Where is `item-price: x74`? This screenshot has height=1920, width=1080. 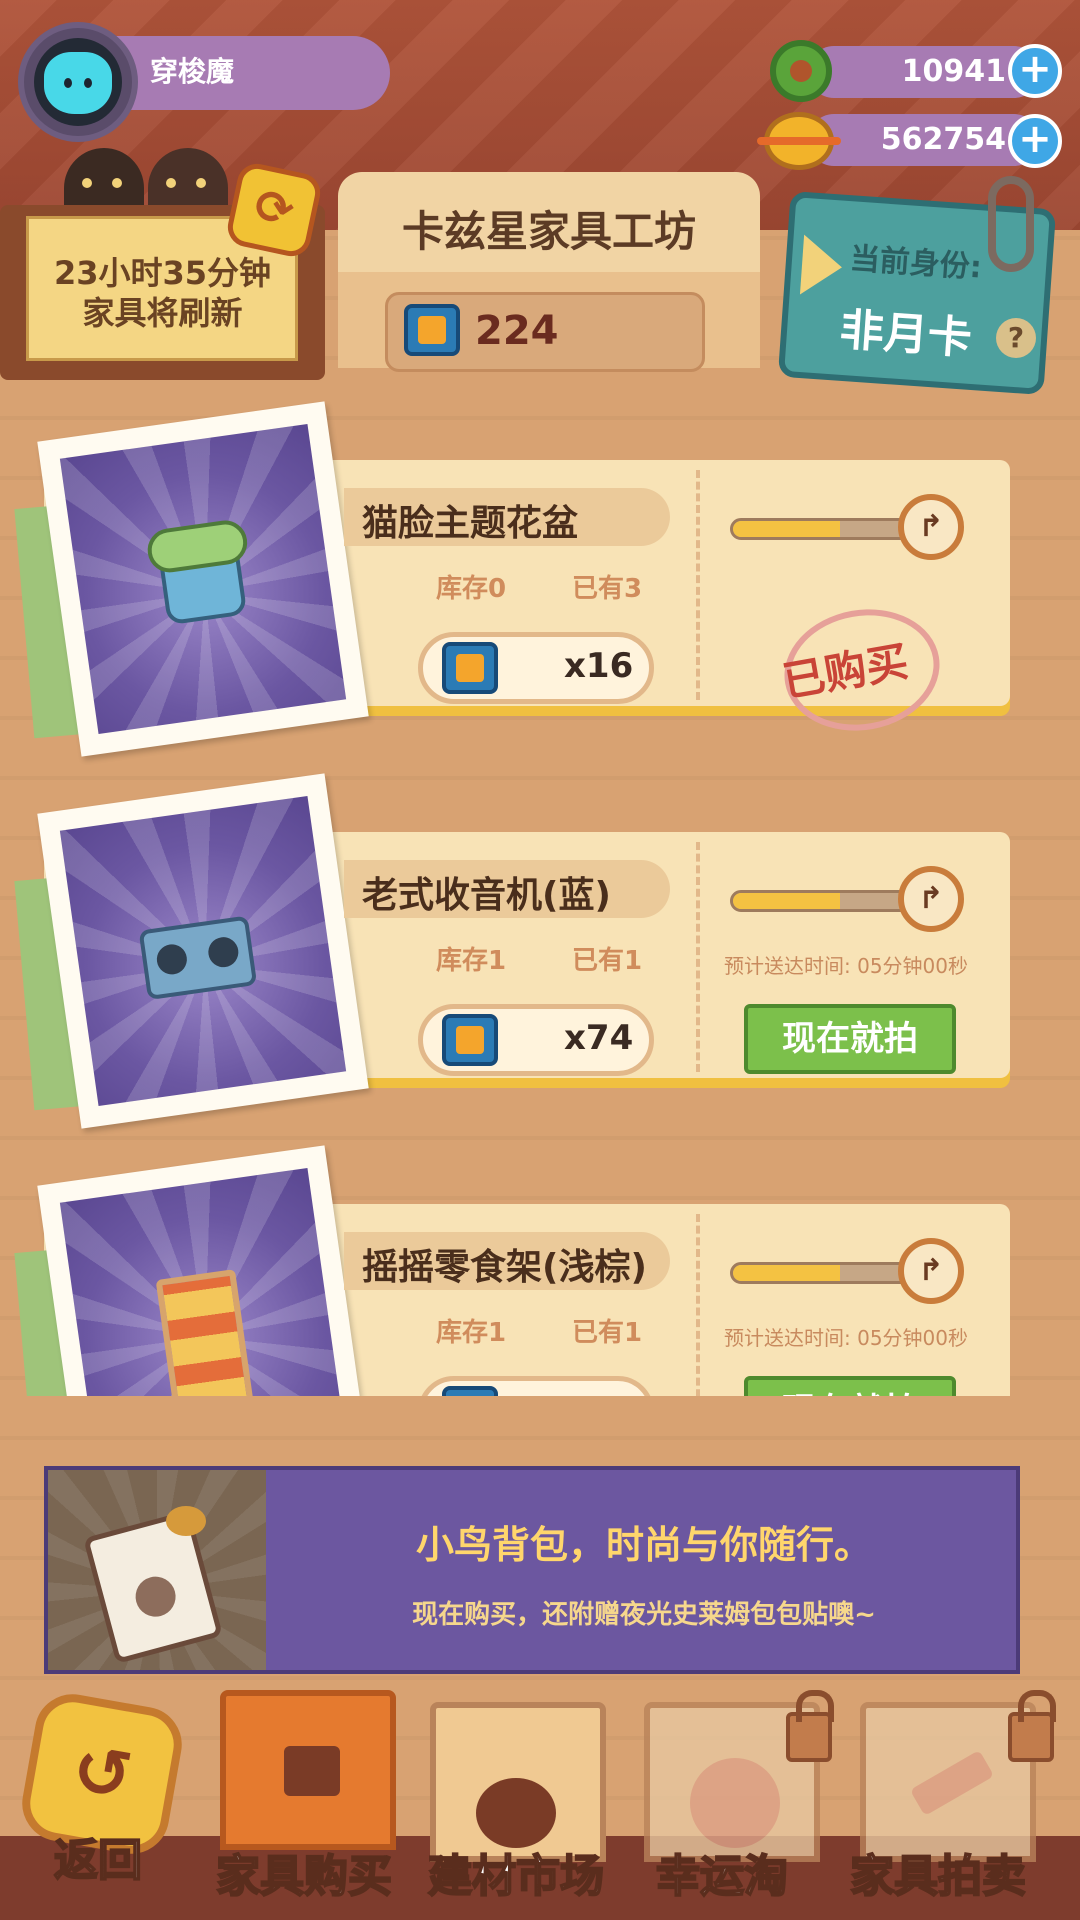
item-price: x74 is located at coordinates (599, 1038).